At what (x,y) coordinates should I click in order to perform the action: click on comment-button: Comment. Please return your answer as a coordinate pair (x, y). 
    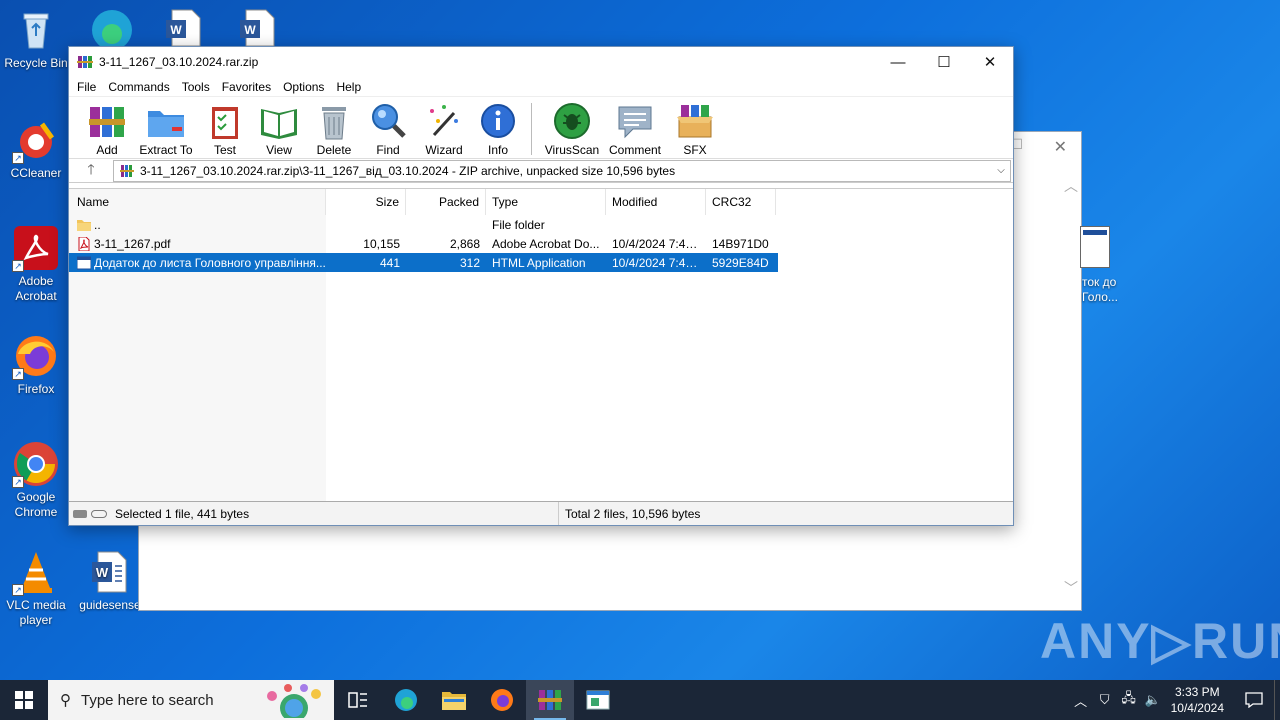
    Looking at the image, I should click on (635, 129).